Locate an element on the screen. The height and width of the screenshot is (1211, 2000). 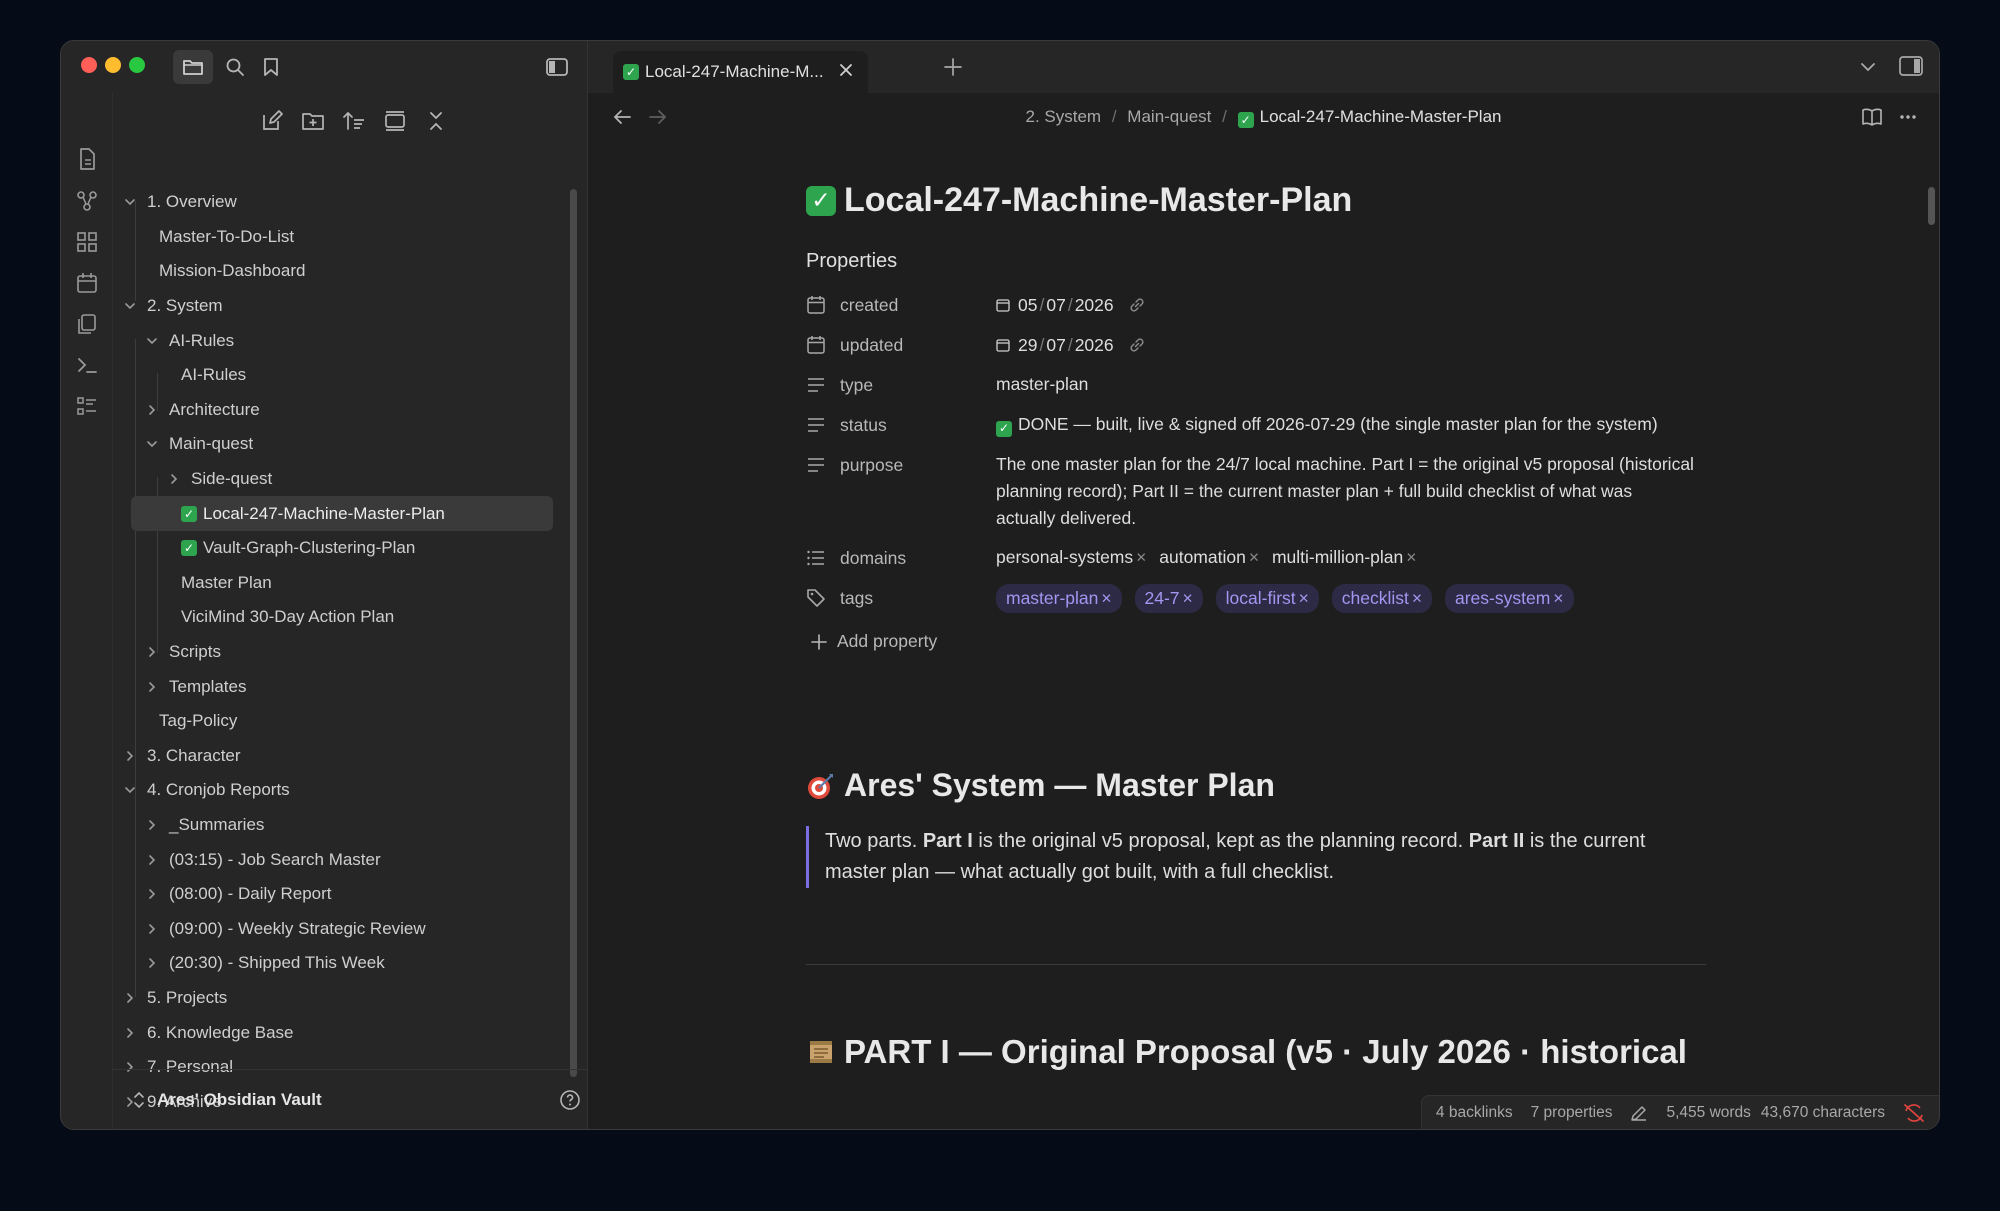
property-key: purpose is located at coordinates (871, 465).